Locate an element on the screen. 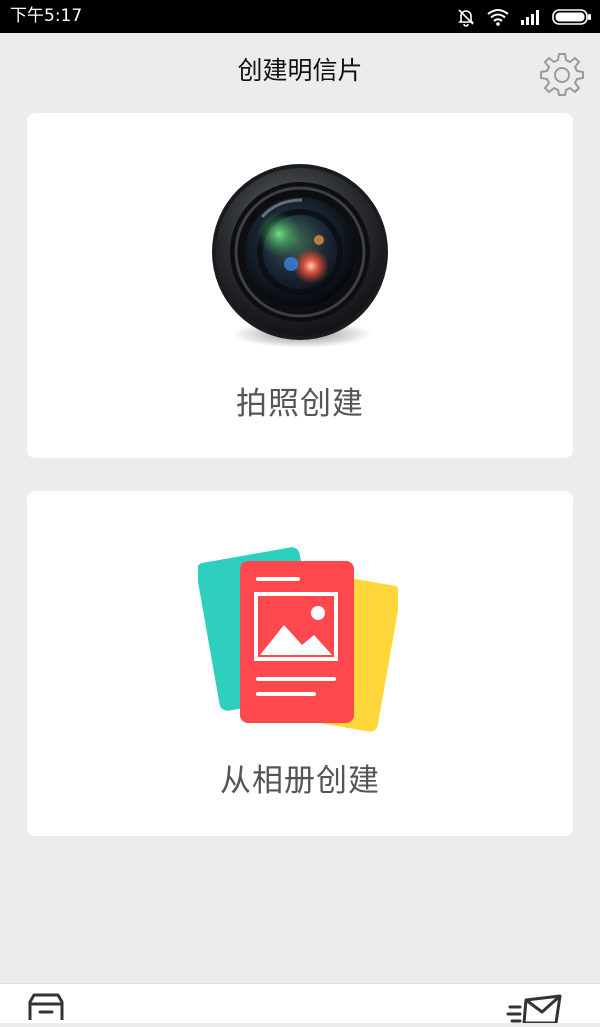 The image size is (600, 1027). camera-create-label: 拍照创建 is located at coordinates (300, 404).